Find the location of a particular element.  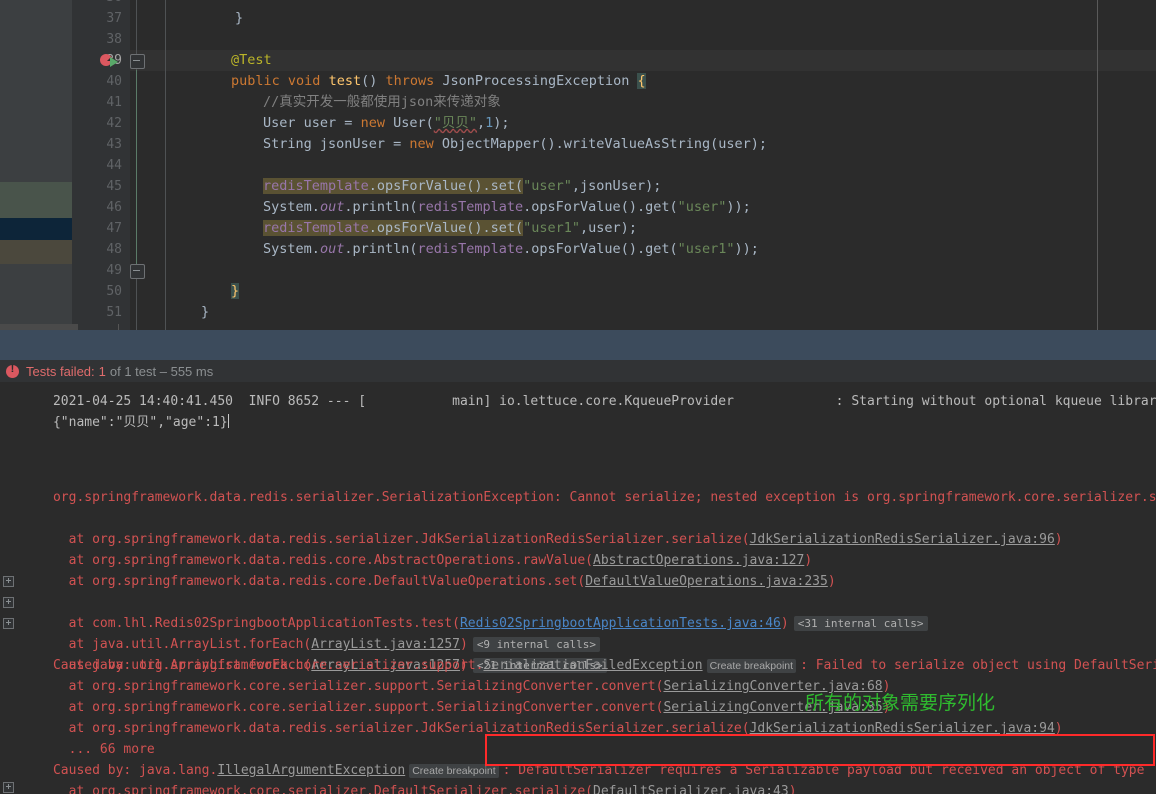

internal-calls-chip: <31 internal calls> is located at coordinates (860, 623).